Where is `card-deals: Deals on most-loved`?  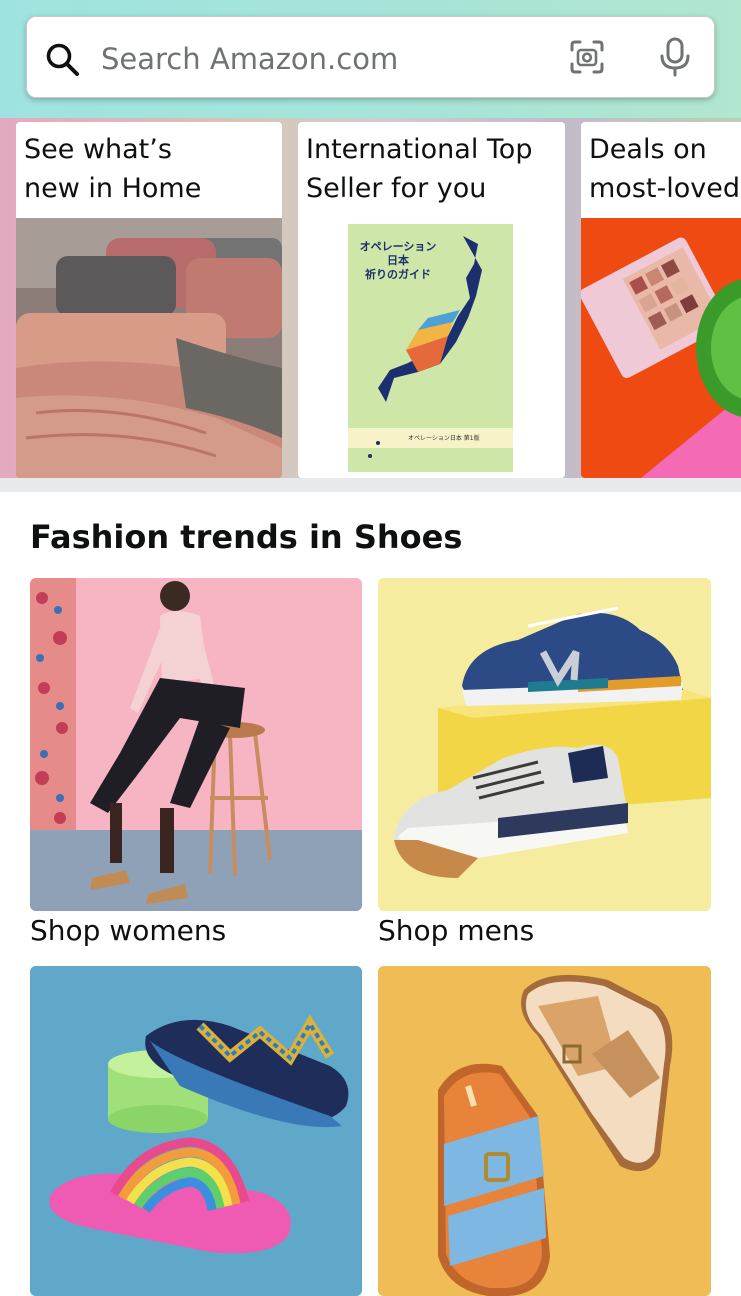
card-deals: Deals on most-loved is located at coordinates (661, 300).